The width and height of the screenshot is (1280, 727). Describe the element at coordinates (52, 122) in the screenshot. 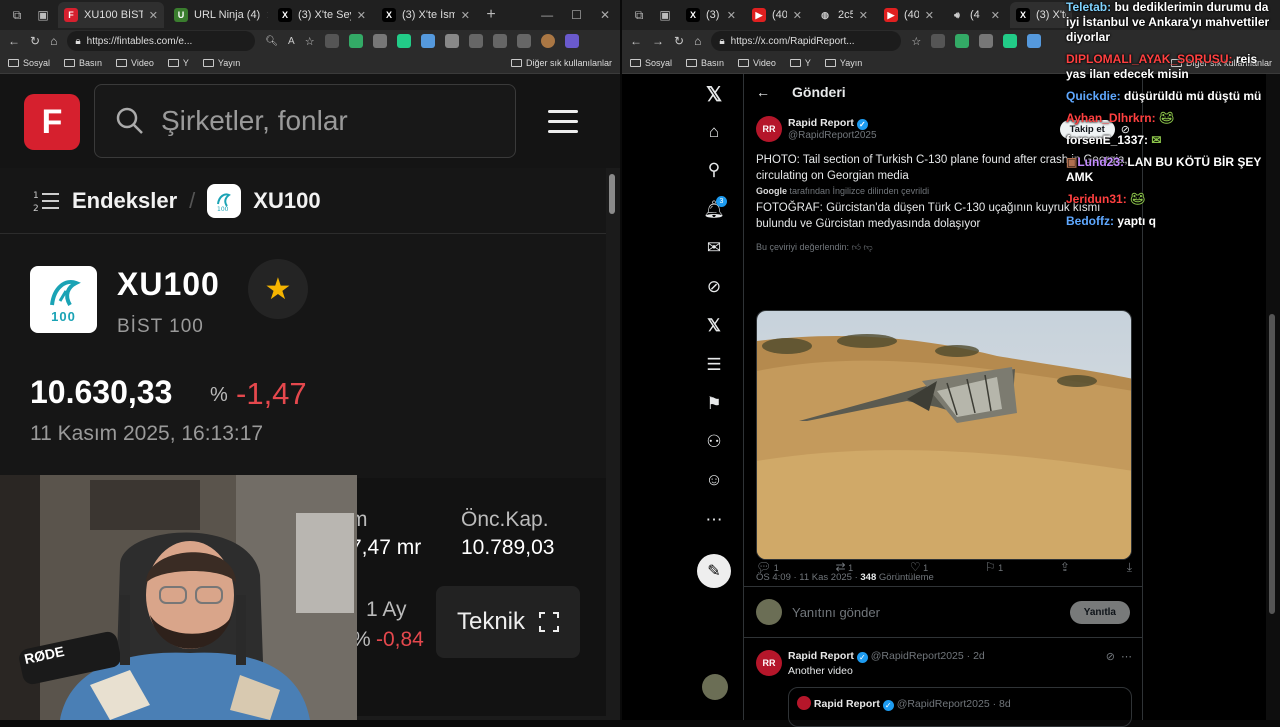

I see `fintables-logo: F` at that location.